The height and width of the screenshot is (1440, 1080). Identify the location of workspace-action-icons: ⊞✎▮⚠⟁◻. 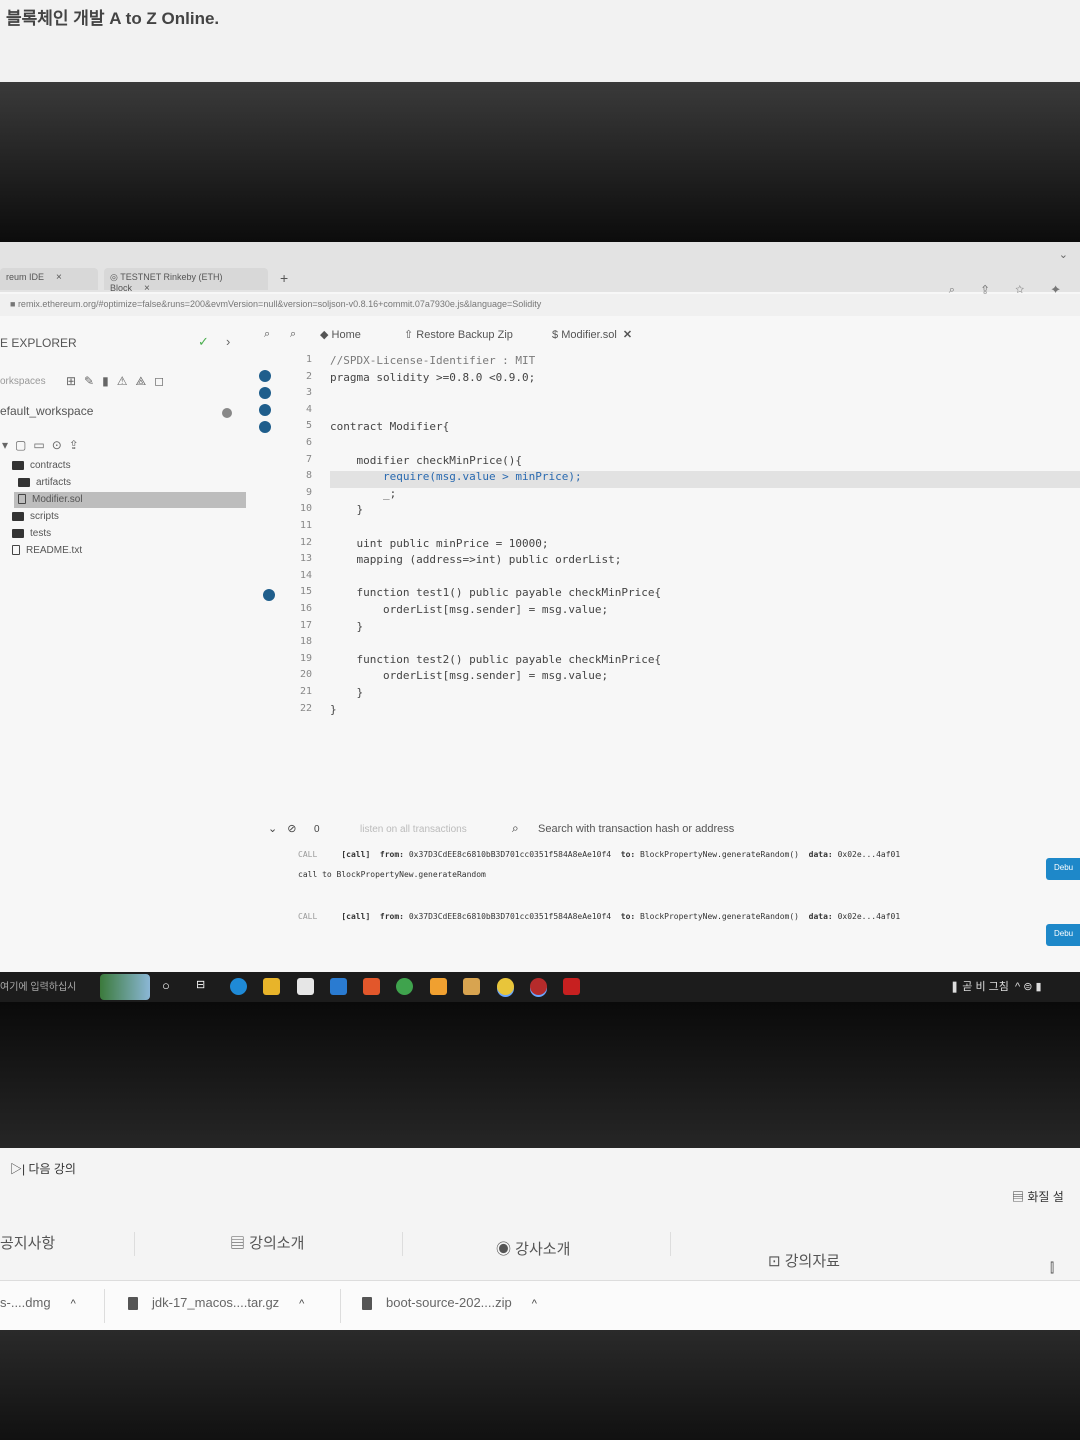
(119, 381).